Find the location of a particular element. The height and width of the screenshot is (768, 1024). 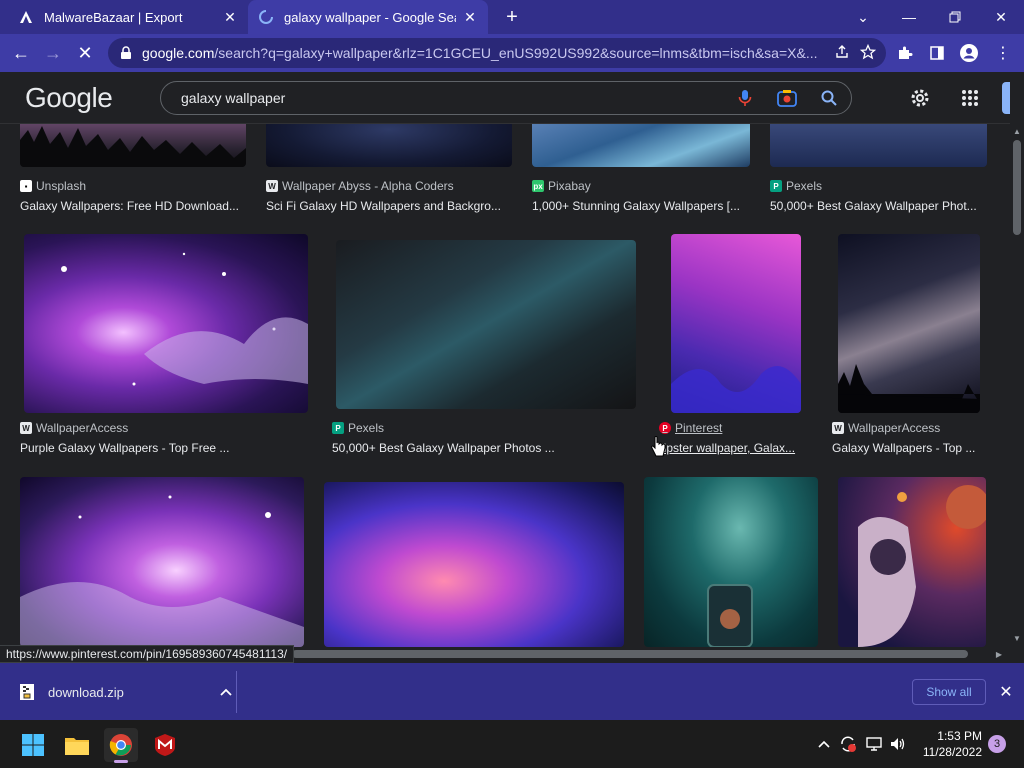

mcafee-icon is located at coordinates (165, 745).